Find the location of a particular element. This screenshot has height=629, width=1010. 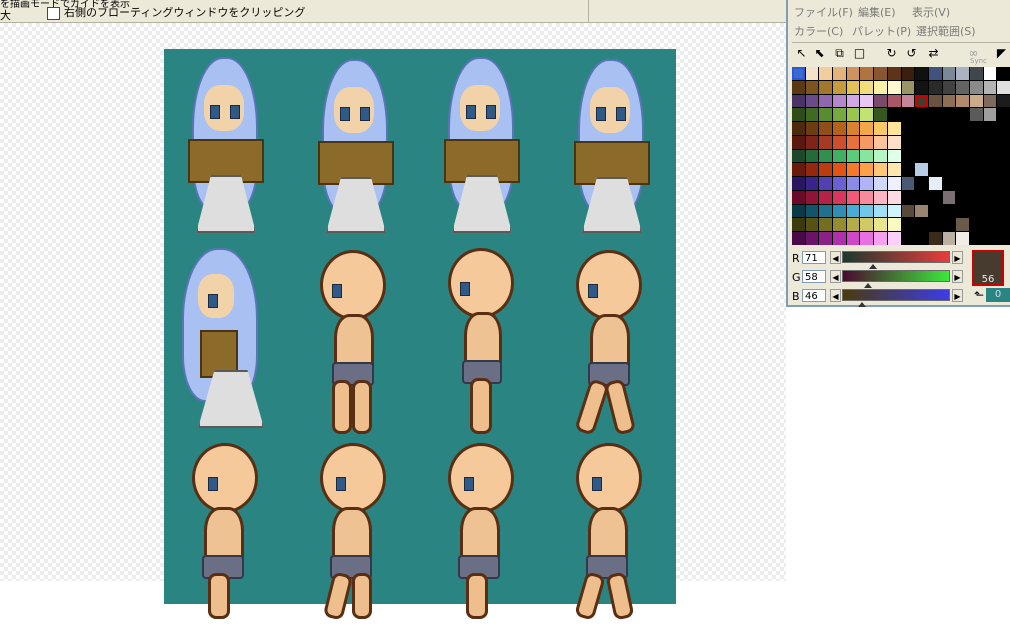

menu-color: カラー(C) is located at coordinates (818, 31).